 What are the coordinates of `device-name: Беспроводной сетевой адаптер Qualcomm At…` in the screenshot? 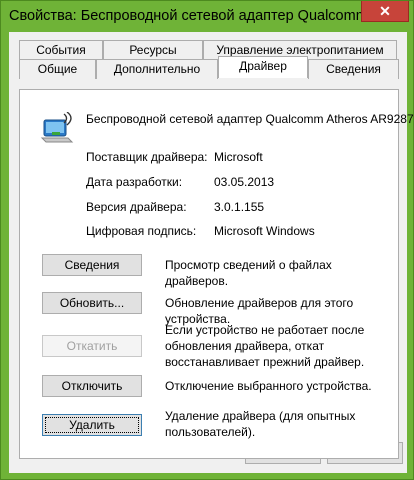 It's located at (250, 119).